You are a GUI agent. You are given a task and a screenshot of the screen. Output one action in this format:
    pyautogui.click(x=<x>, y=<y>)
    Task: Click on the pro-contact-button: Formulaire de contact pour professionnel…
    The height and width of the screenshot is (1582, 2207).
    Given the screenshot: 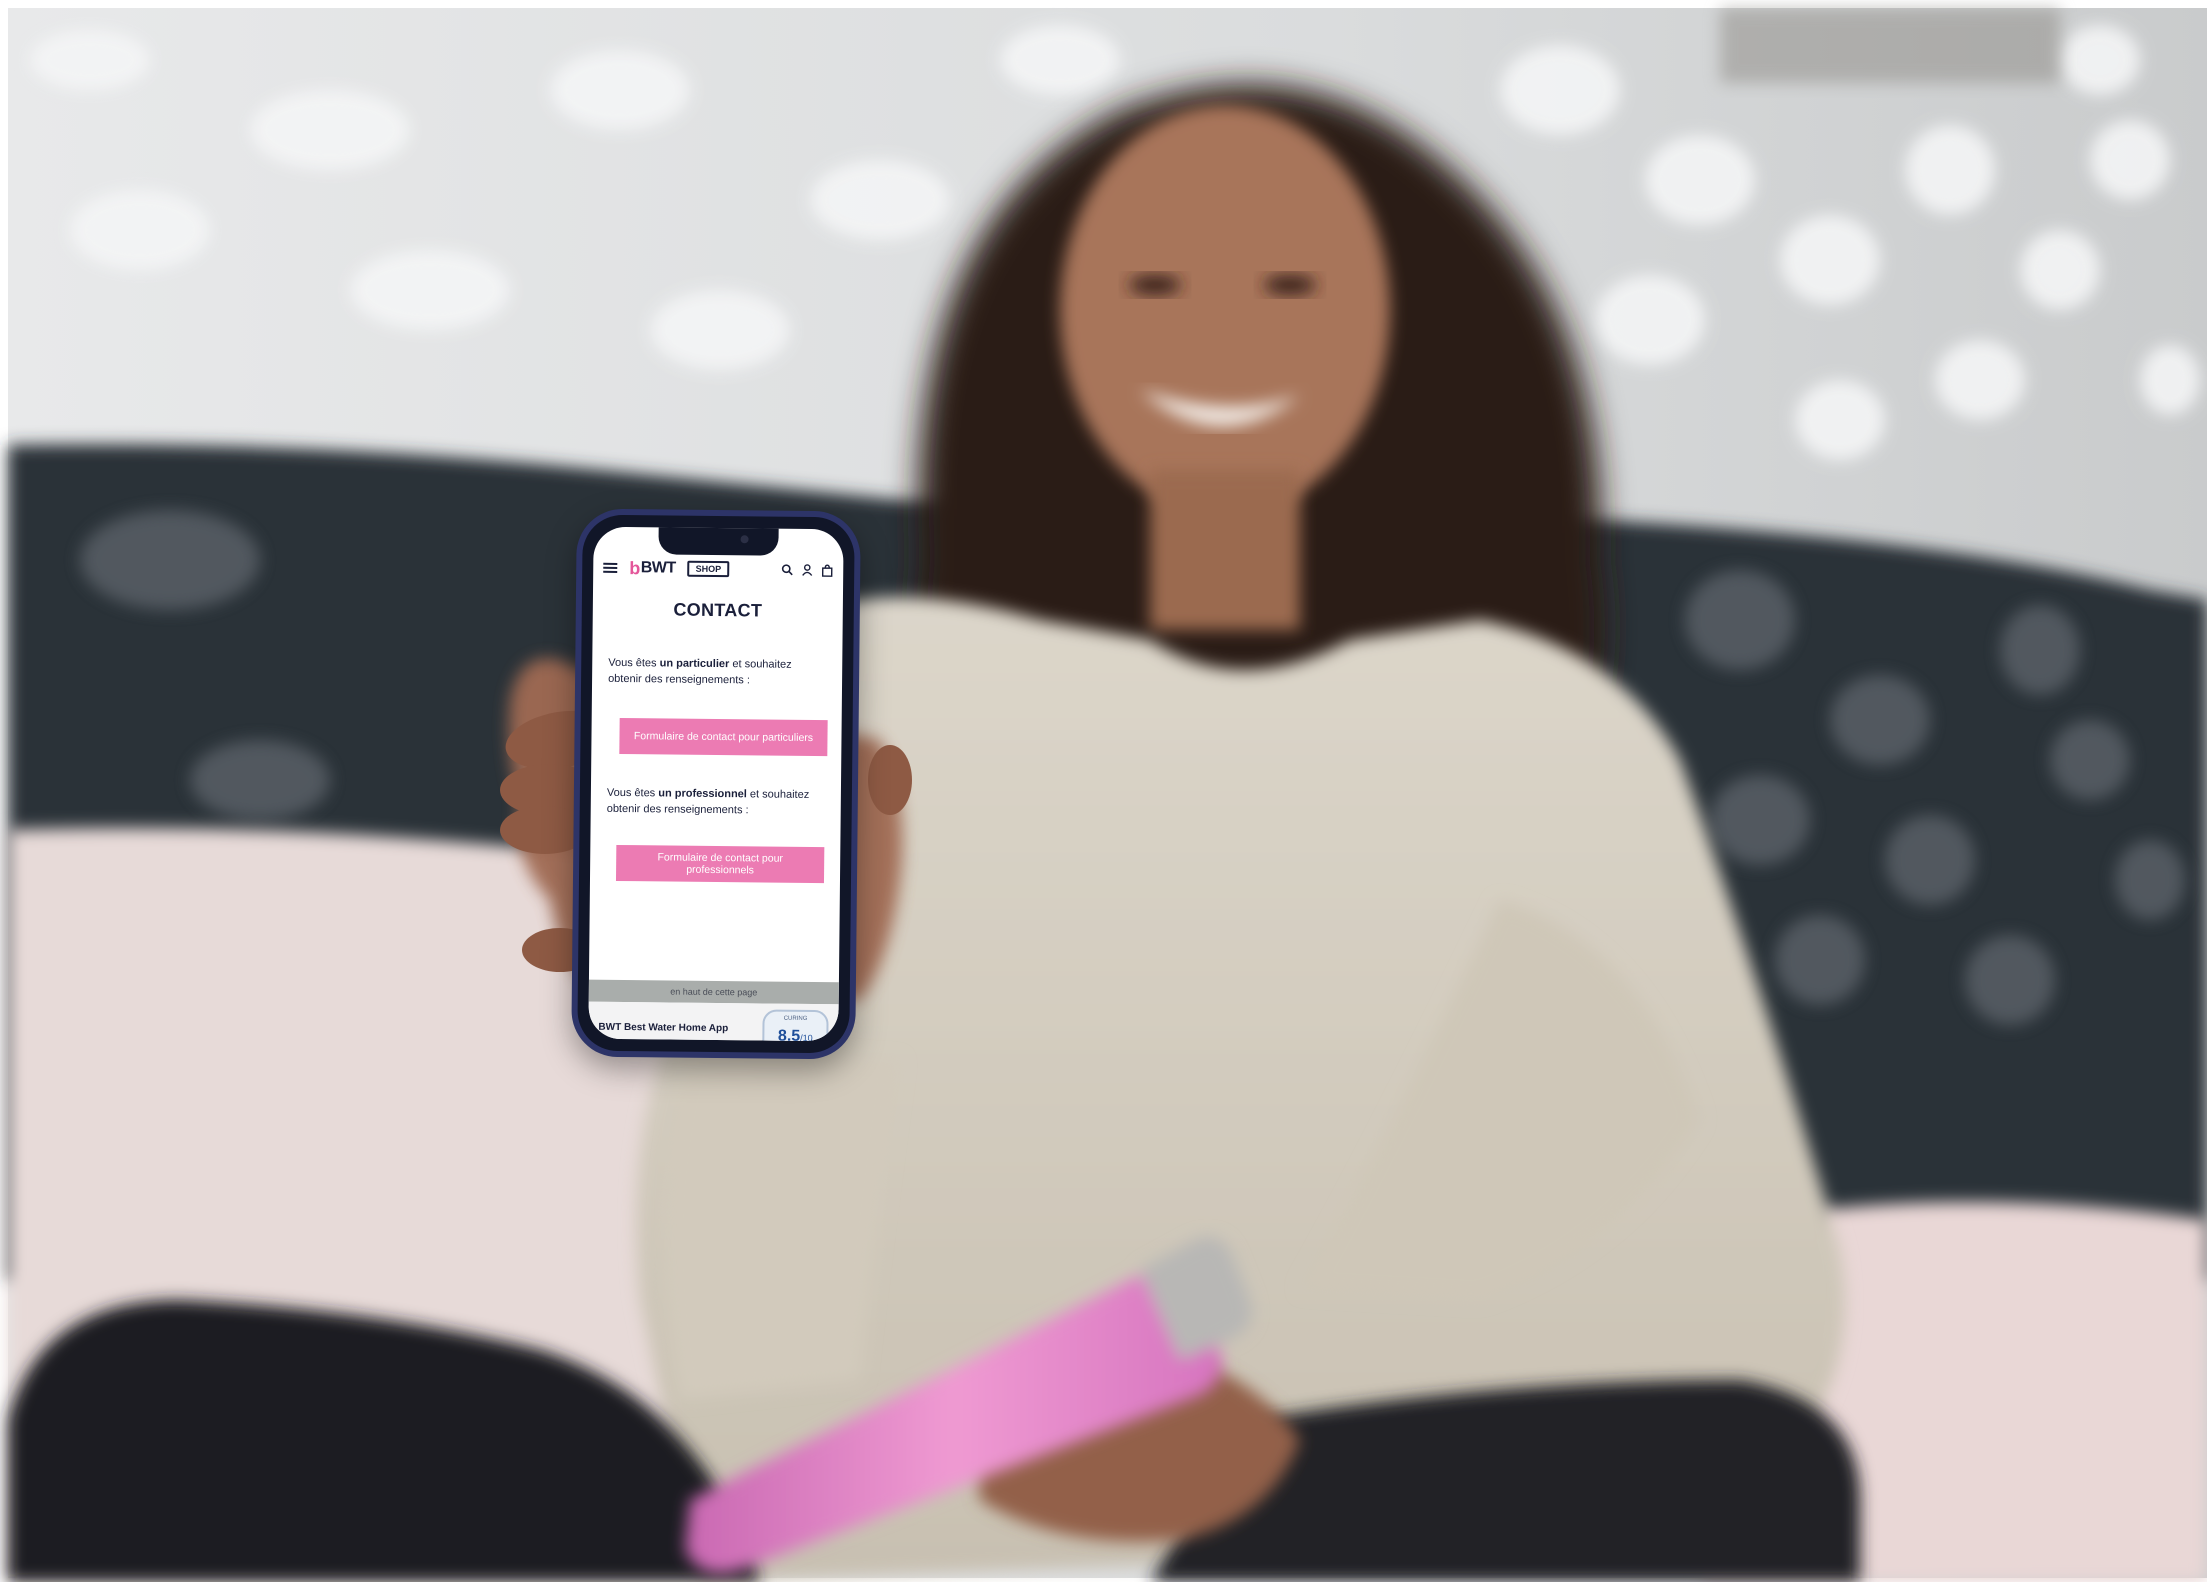 What is the action you would take?
    pyautogui.click(x=720, y=864)
    